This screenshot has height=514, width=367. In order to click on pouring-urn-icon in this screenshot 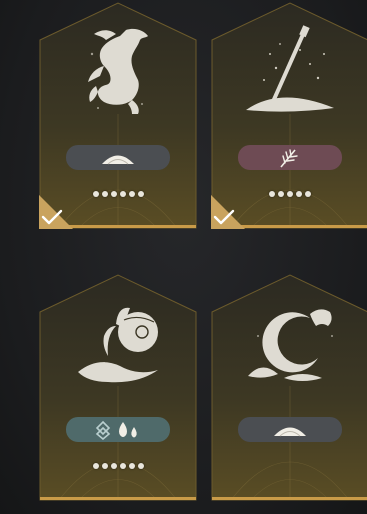, I will do `click(118, 345)`.